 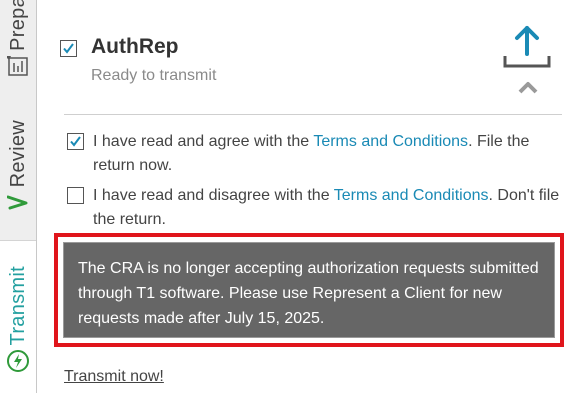 I want to click on tab-review: Review, so click(x=18, y=172).